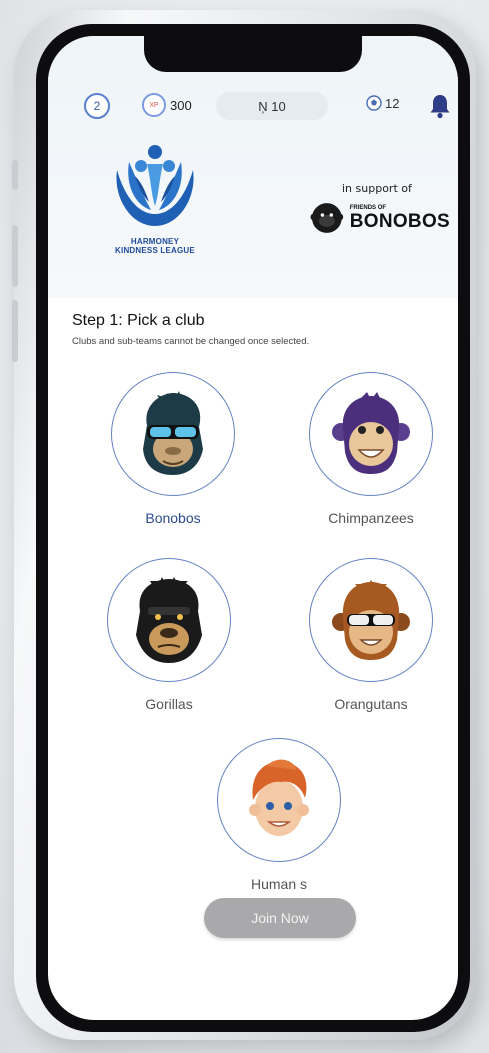  I want to click on chimpanzee-icon, so click(371, 433).